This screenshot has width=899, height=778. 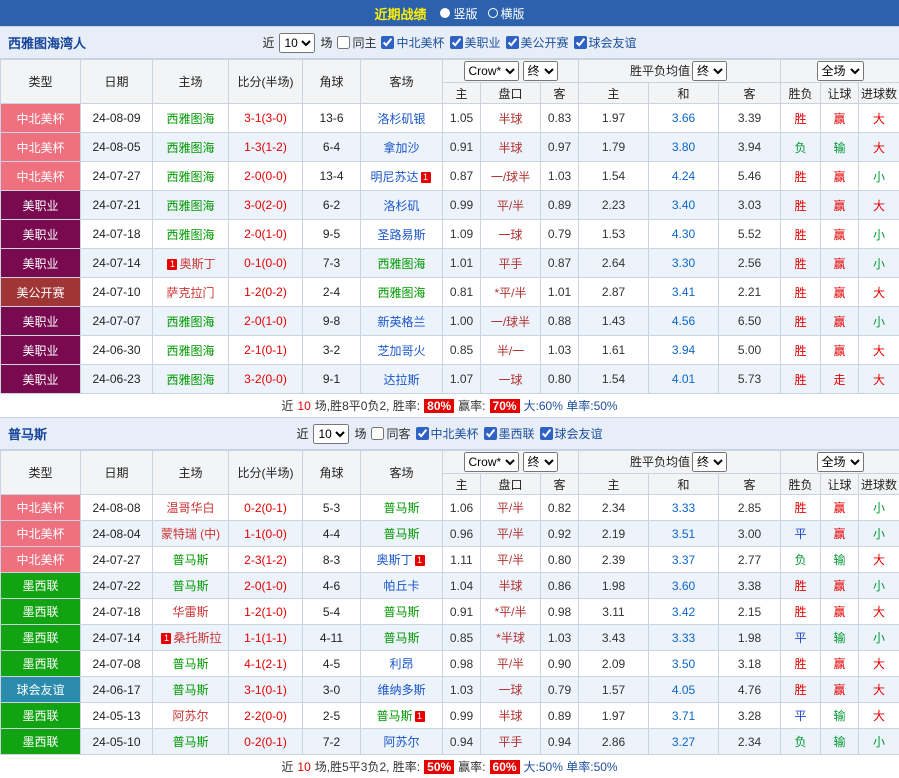 What do you see at coordinates (402, 205) in the screenshot?
I see `away-team: 洛杉矶` at bounding box center [402, 205].